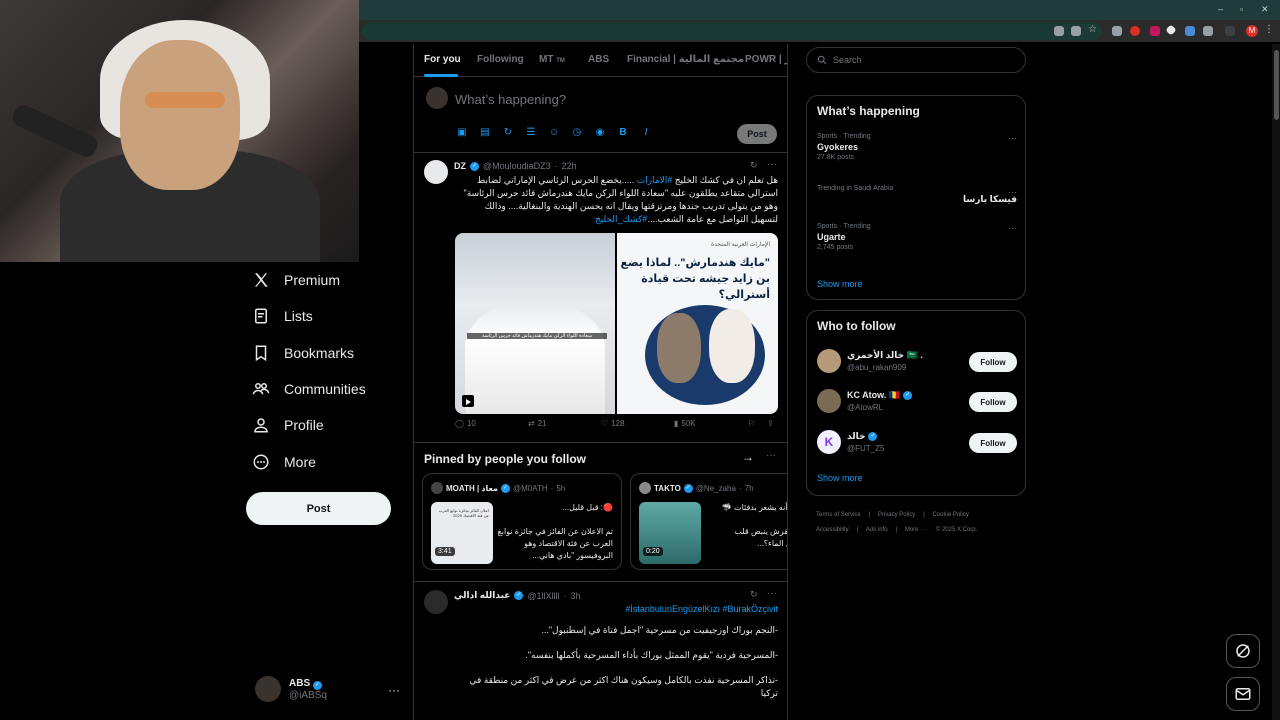 The image size is (1280, 720). I want to click on italic-icon: I, so click(646, 133).